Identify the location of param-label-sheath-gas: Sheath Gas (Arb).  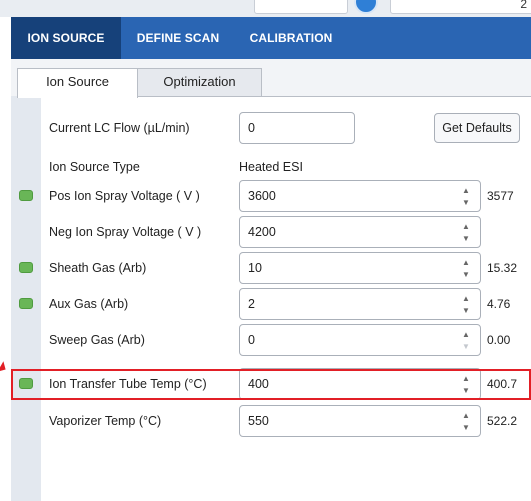
(98, 268).